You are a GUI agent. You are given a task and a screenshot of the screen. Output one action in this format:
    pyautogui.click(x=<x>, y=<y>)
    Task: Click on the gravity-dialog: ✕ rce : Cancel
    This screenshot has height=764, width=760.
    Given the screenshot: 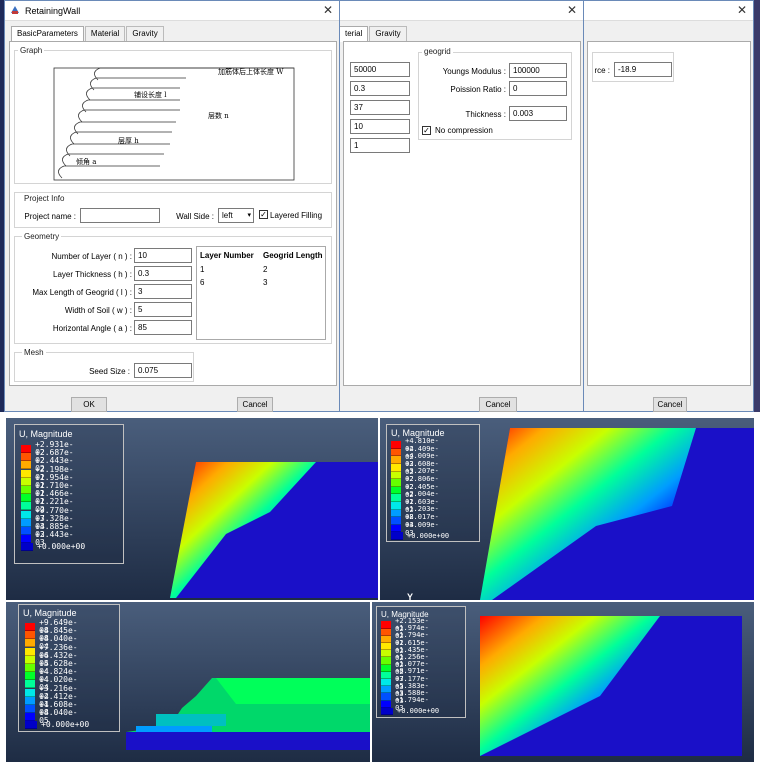 What is the action you would take?
    pyautogui.click(x=668, y=206)
    